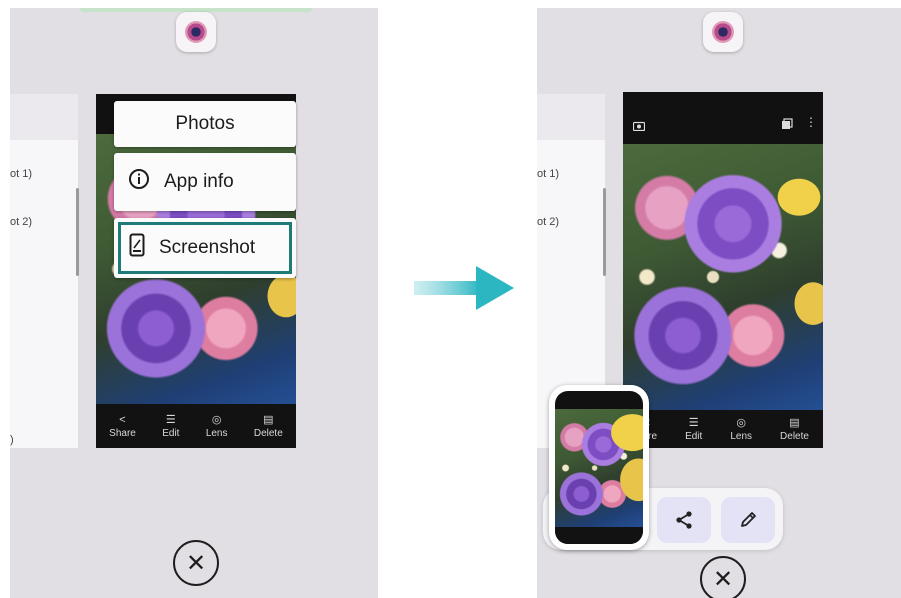 This screenshot has width=901, height=598. I want to click on share-icon, so click(684, 520).